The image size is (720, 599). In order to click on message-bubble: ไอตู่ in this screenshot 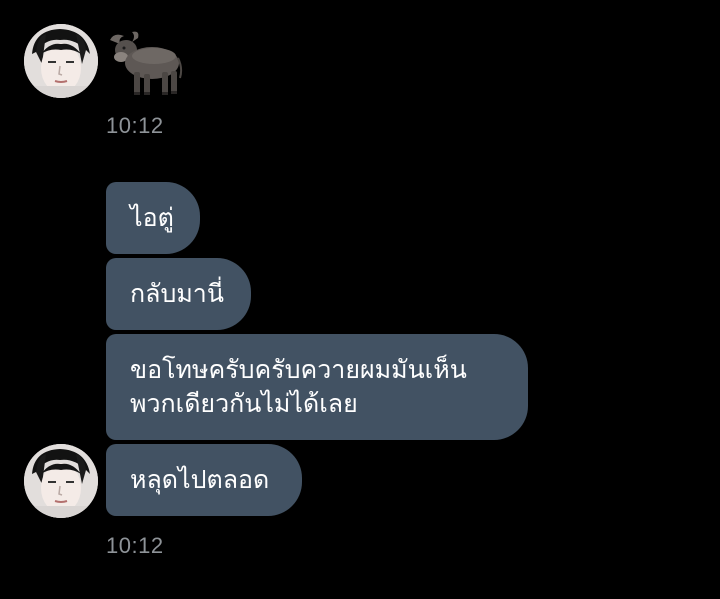, I will do `click(153, 218)`.